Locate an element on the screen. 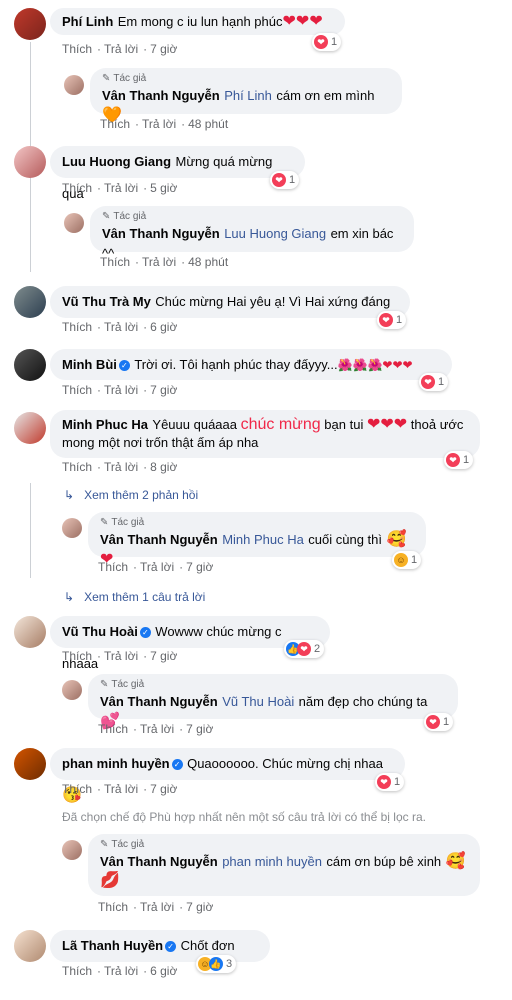 This screenshot has width=512, height=1000. mention-link: Vũ Thu Hoài is located at coordinates (258, 701).